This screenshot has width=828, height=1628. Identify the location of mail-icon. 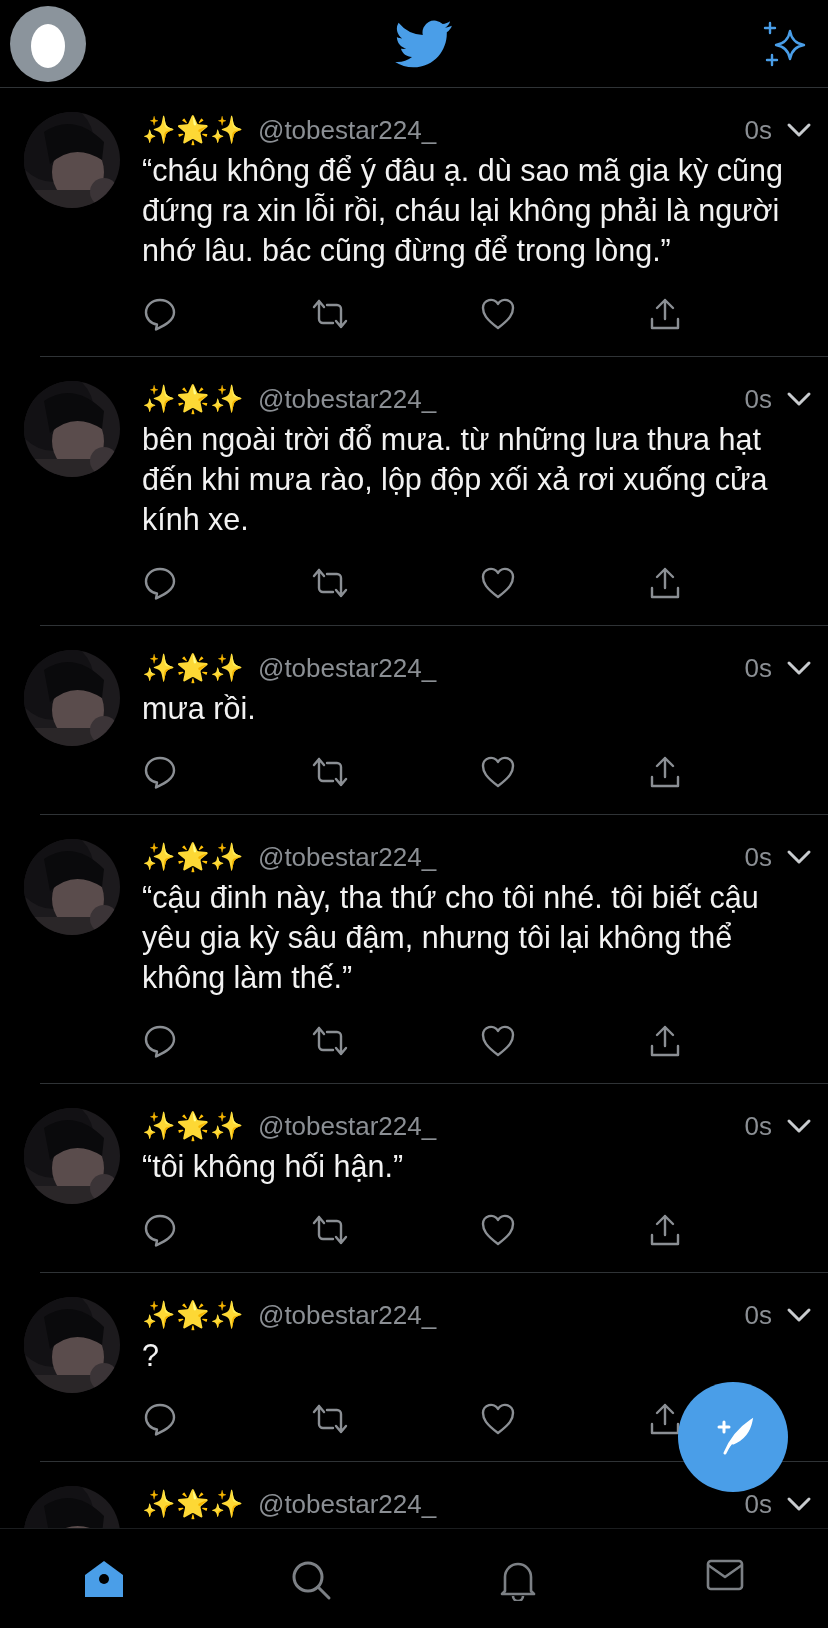
(724, 1575).